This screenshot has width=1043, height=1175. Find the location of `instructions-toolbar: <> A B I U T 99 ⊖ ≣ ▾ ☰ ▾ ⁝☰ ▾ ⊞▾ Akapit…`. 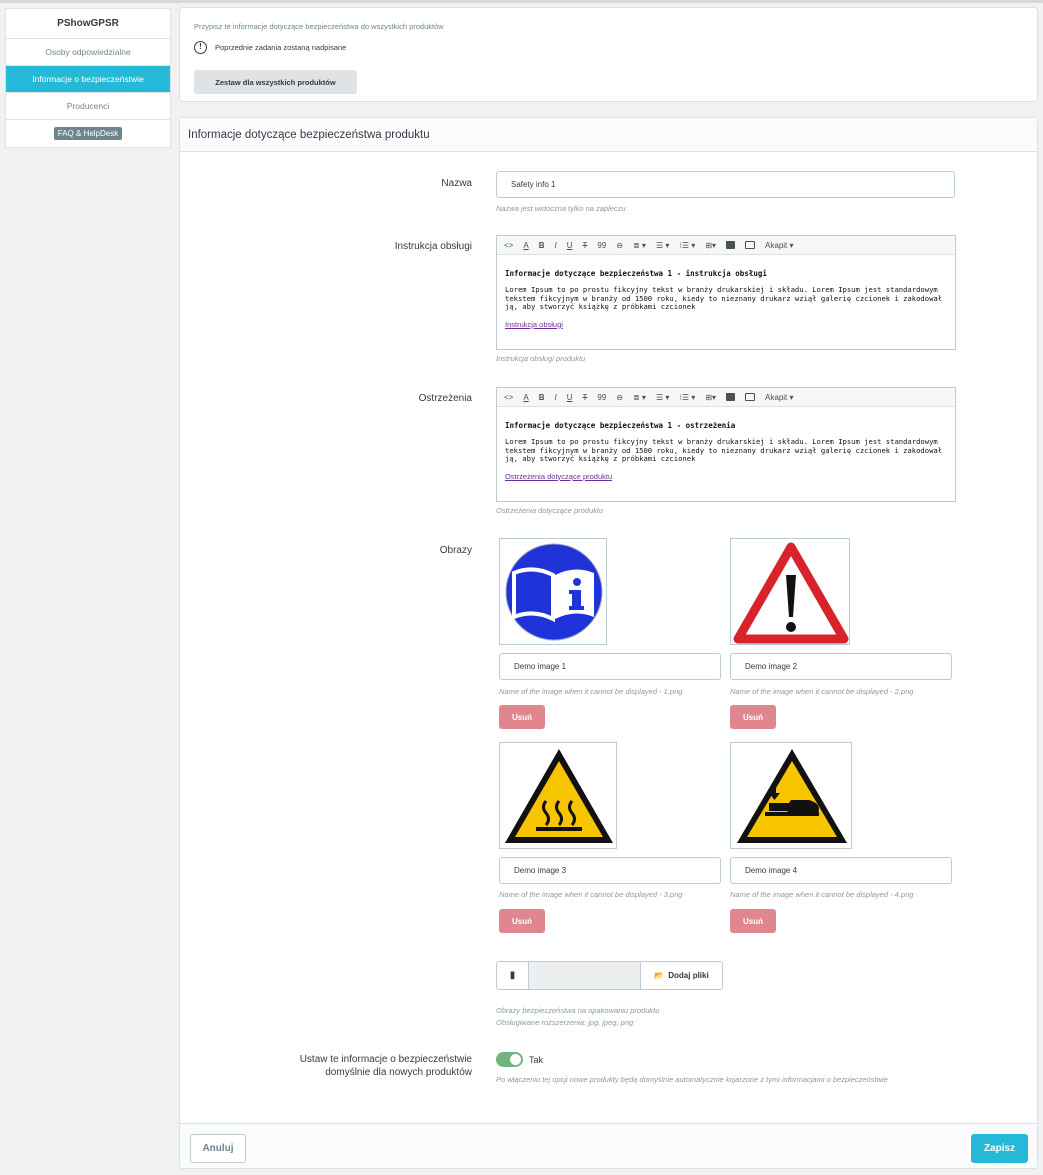

instructions-toolbar: <> A B I U T 99 ⊖ ≣ ▾ ☰ ▾ ⁝☰ ▾ ⊞▾ Akapit… is located at coordinates (726, 245).